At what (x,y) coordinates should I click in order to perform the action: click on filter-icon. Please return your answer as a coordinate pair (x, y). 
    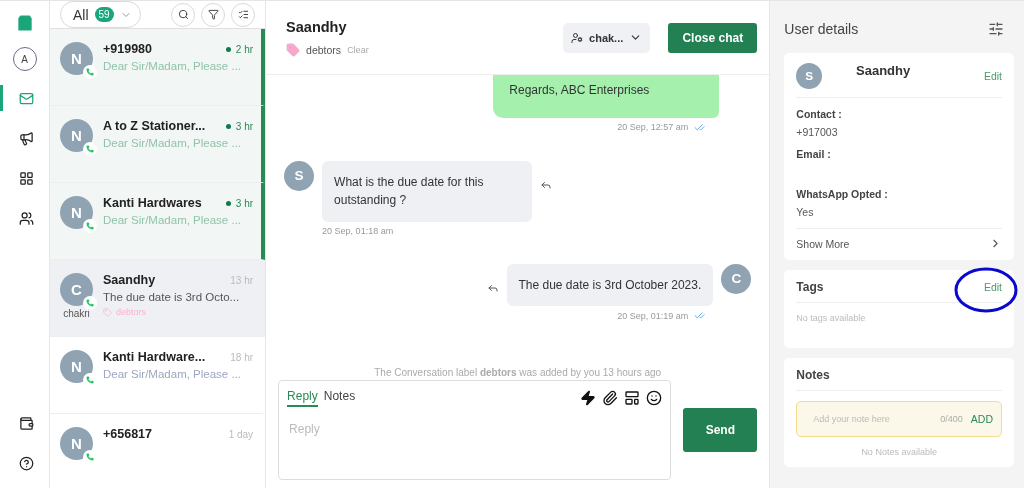
    Looking at the image, I should click on (213, 14).